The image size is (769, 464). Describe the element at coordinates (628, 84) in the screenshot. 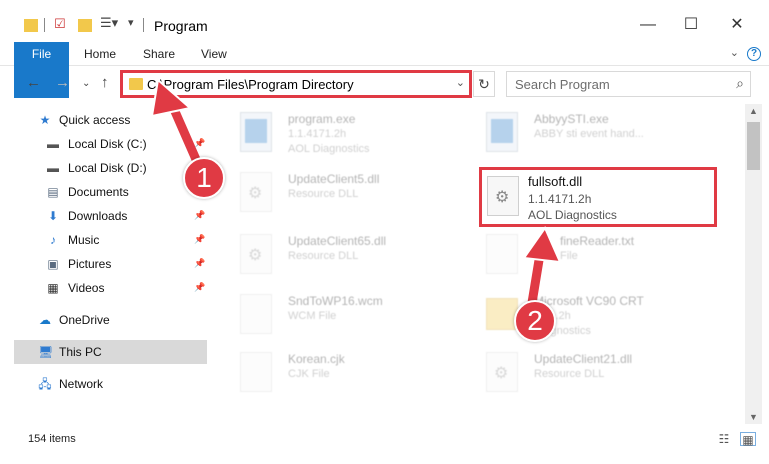

I see `search-box: Search Program ⌕` at that location.